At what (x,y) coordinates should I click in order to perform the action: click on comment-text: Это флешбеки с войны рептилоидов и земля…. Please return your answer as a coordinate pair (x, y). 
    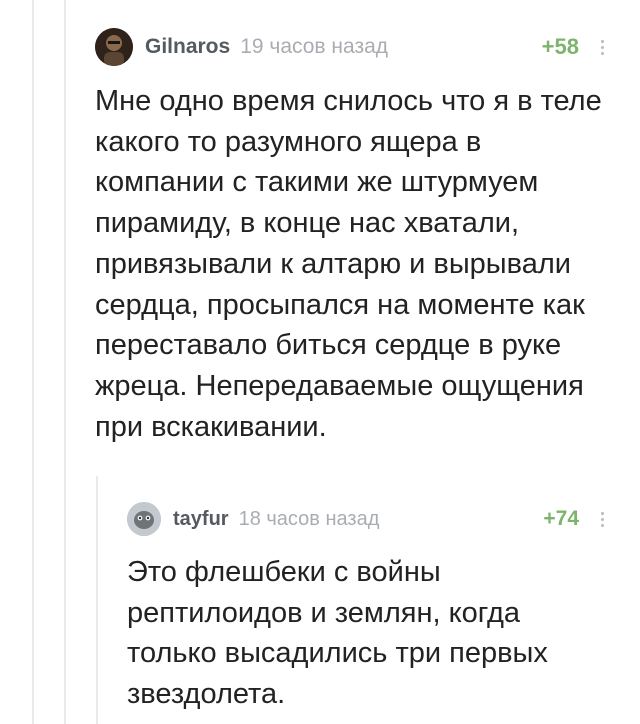
    Looking at the image, I should click on (337, 633).